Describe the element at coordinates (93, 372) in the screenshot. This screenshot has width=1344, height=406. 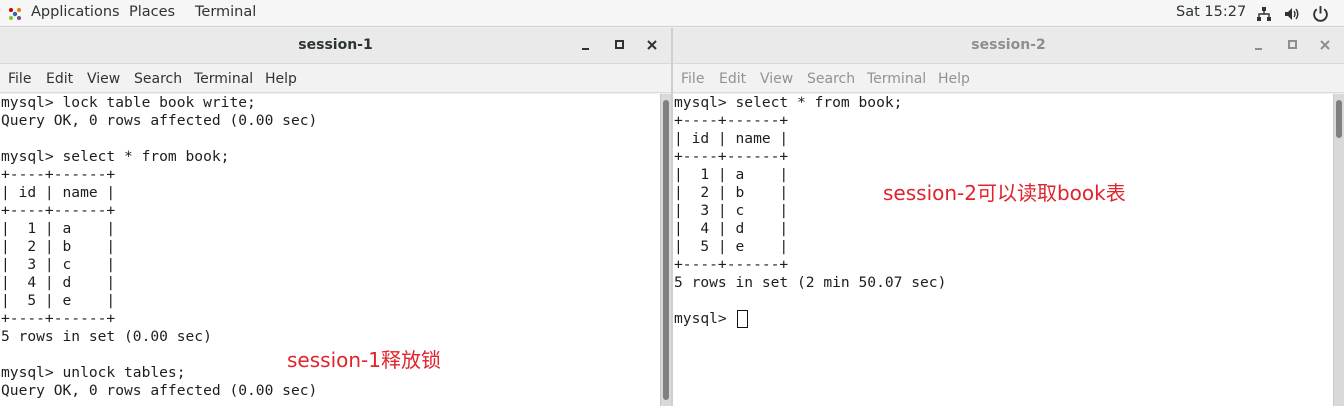
I see `terminal-line: mysql> unlock tables;` at that location.